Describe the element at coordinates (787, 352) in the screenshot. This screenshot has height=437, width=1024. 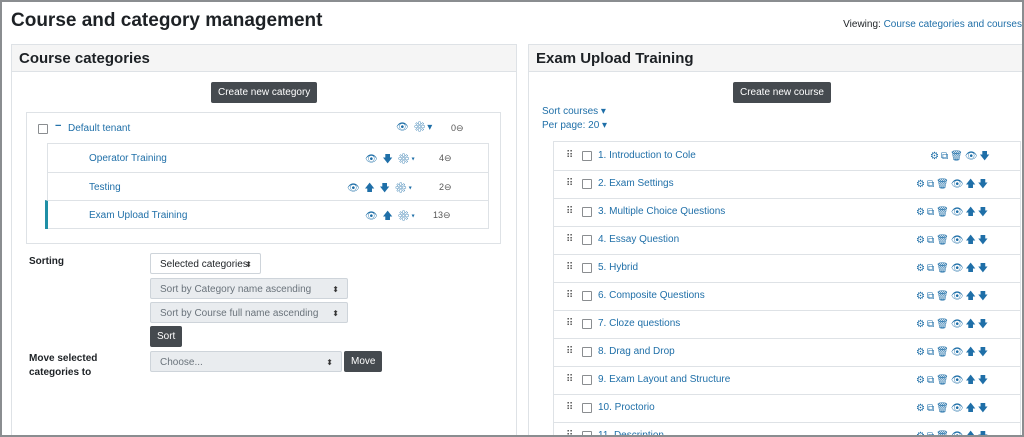
I see `course-row: ⠿ 8. Drag and Drop ⚙⧉🗑👁🡅🡇` at that location.